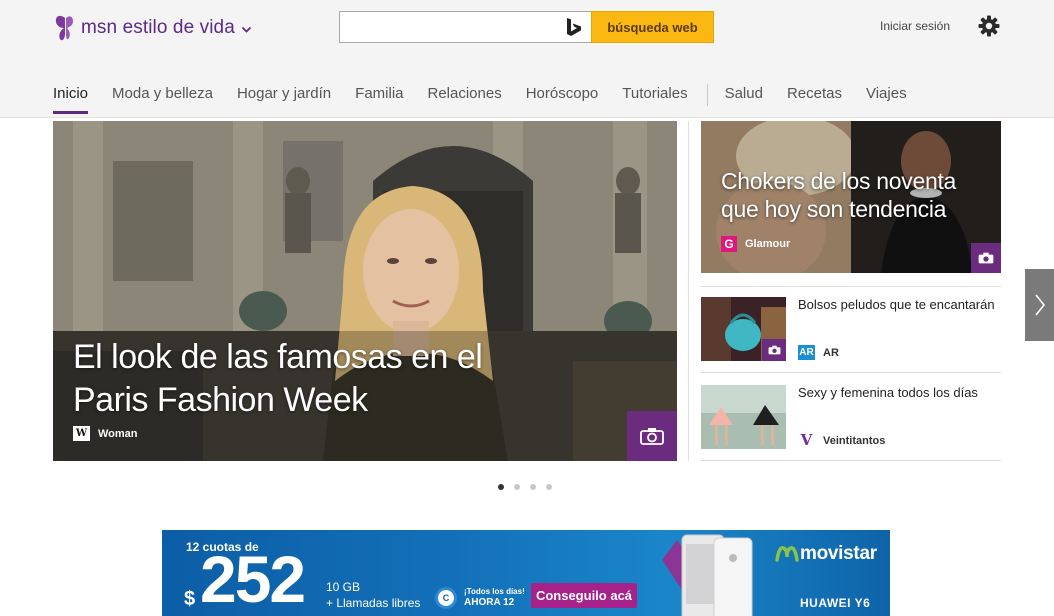 The height and width of the screenshot is (616, 1054). Describe the element at coordinates (652, 27) in the screenshot. I see `web-search-button: búsqueda web` at that location.